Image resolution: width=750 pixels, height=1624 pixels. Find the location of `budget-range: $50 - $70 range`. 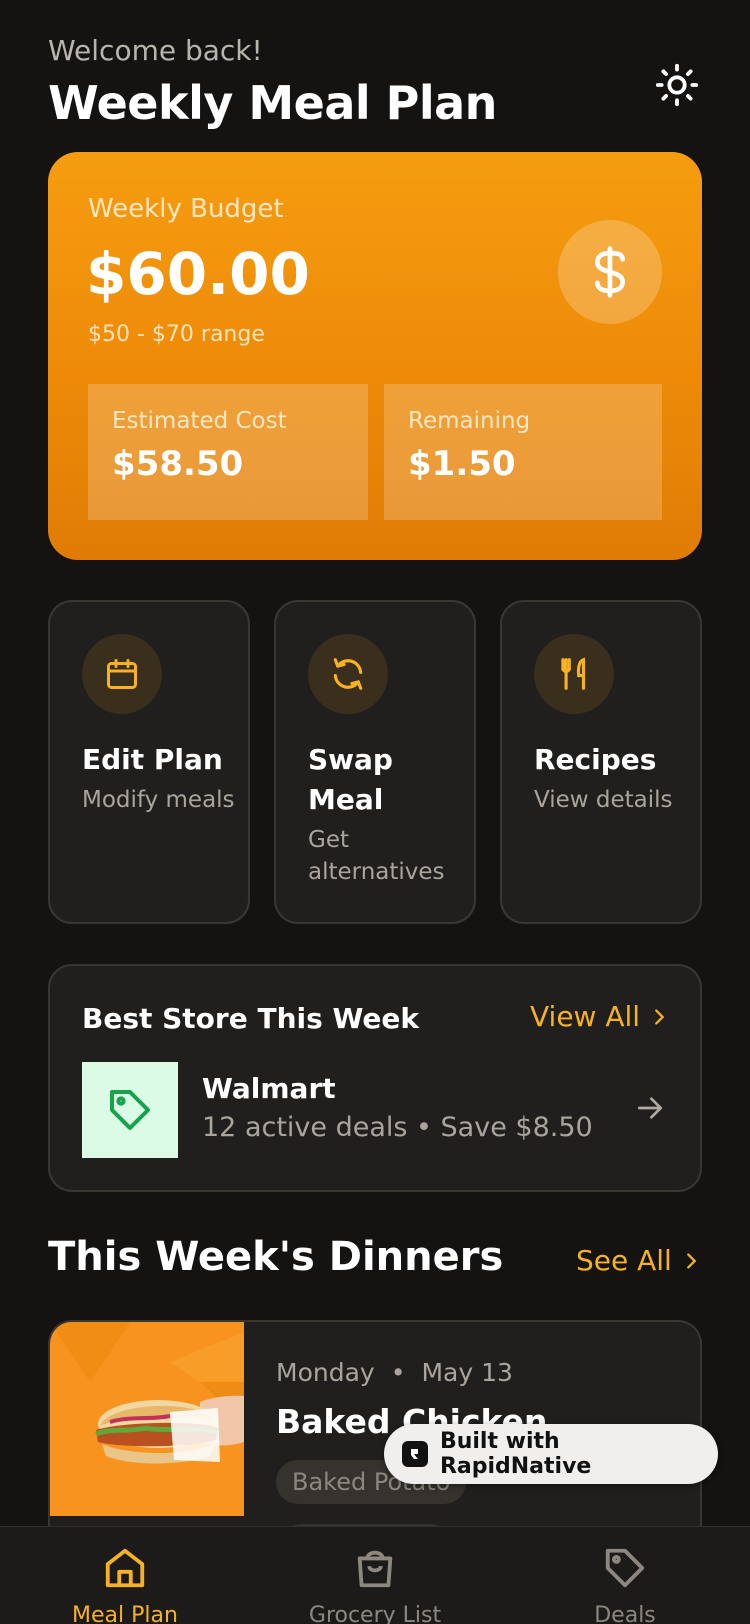

budget-range: $50 - $70 range is located at coordinates (176, 334).